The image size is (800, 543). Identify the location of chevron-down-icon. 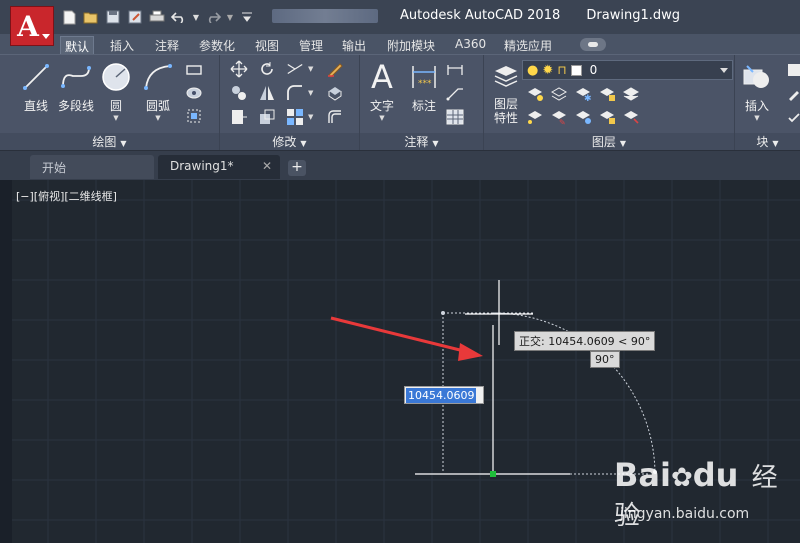
(46, 36).